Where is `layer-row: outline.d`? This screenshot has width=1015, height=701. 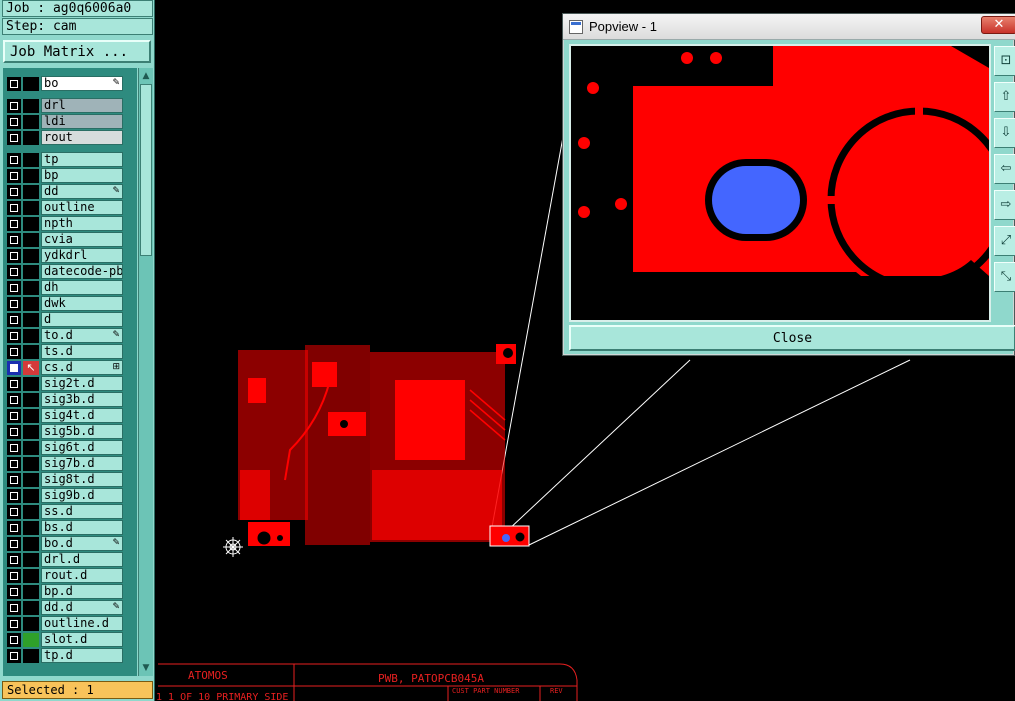
layer-row: outline.d is located at coordinates (70, 624).